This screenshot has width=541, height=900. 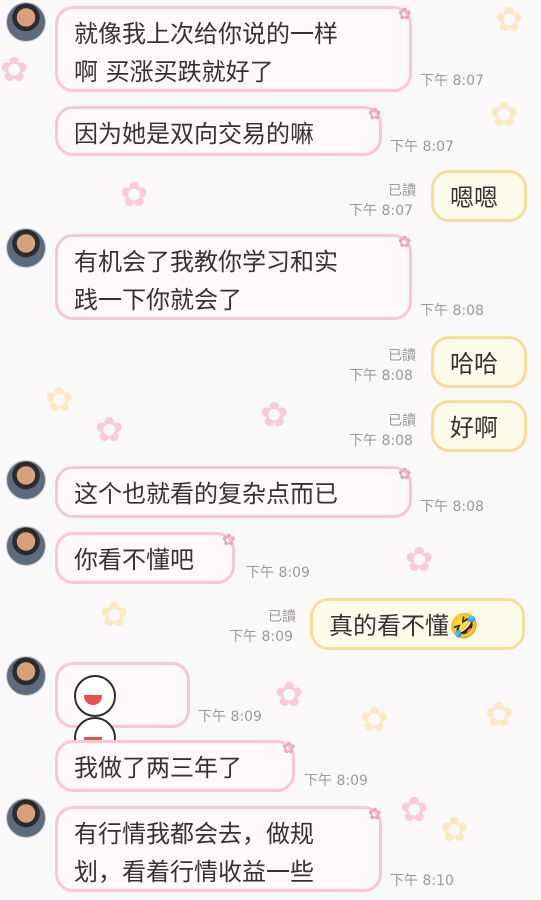 I want to click on chat-bubble-emoji, so click(x=122, y=710).